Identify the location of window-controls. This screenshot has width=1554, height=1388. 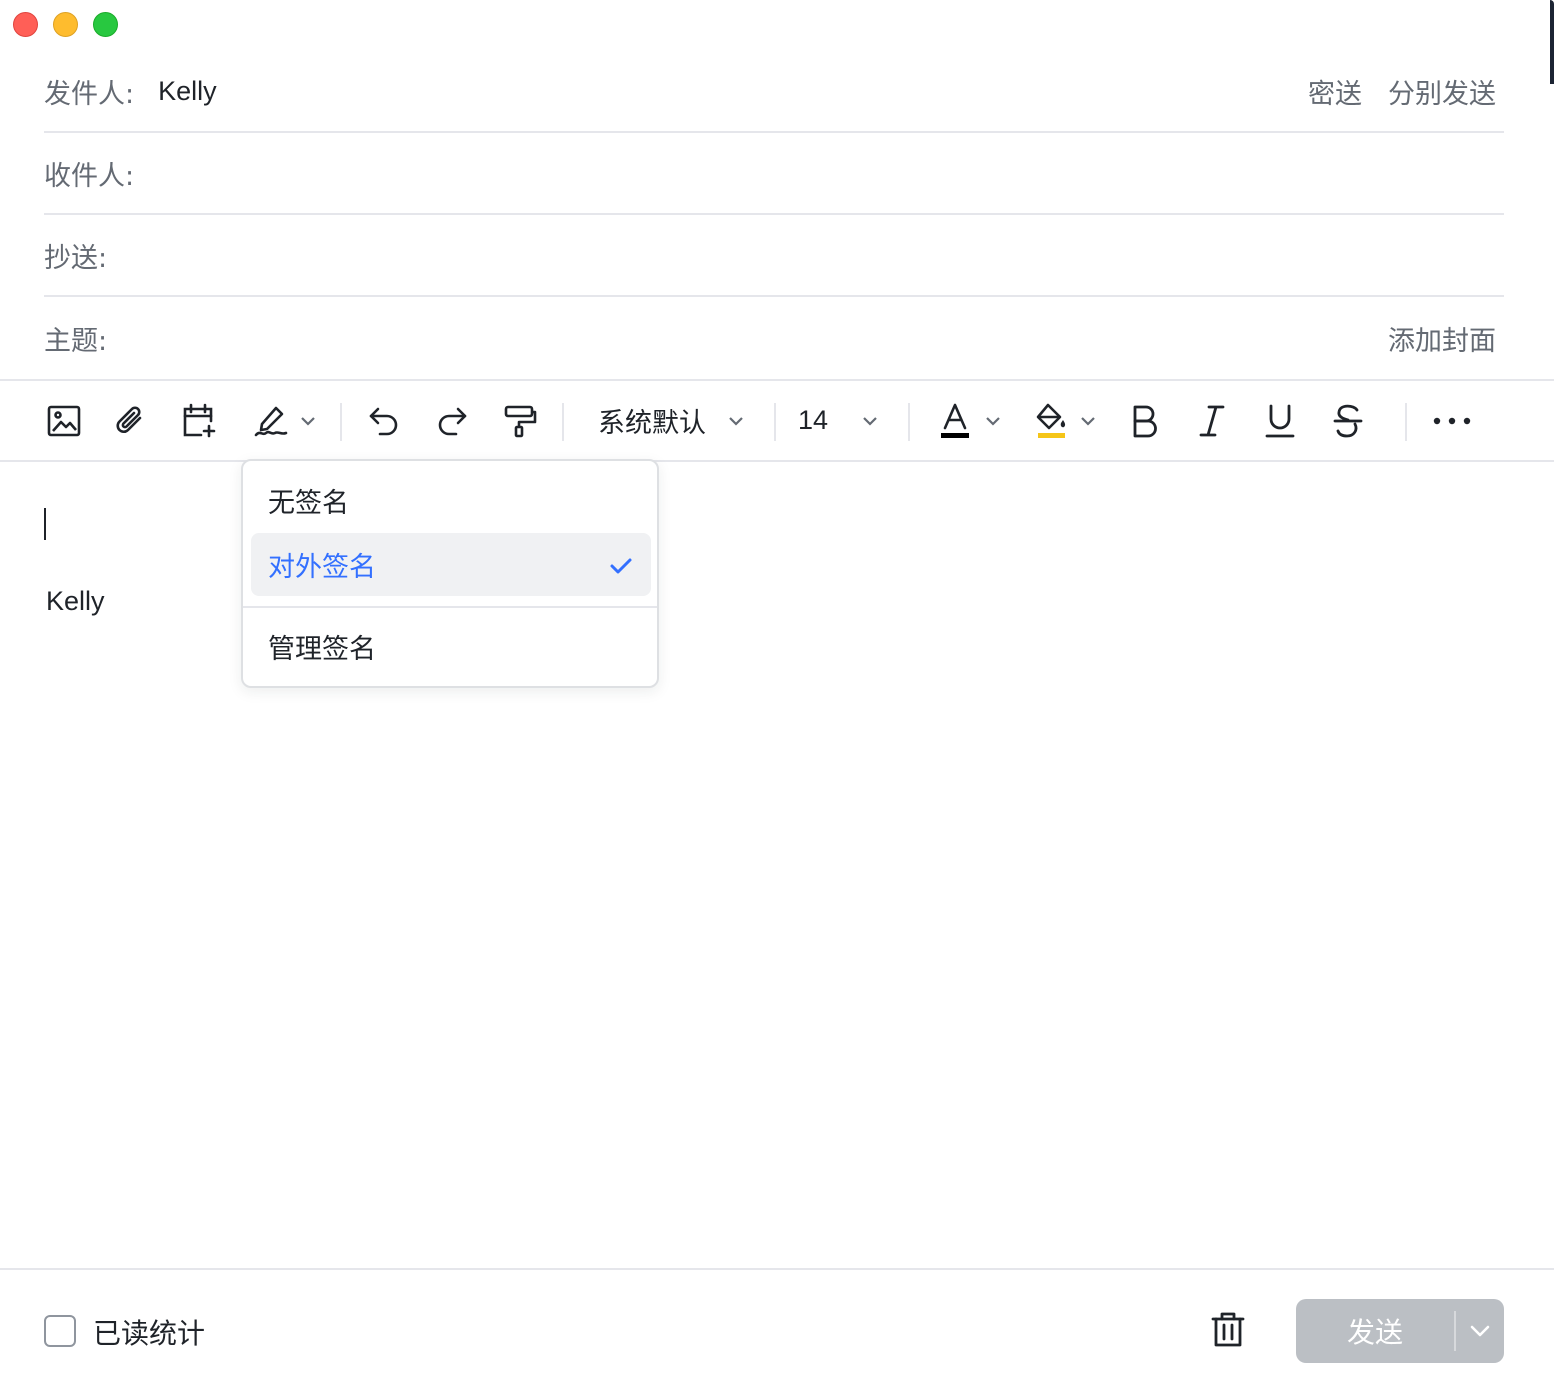
(65, 24).